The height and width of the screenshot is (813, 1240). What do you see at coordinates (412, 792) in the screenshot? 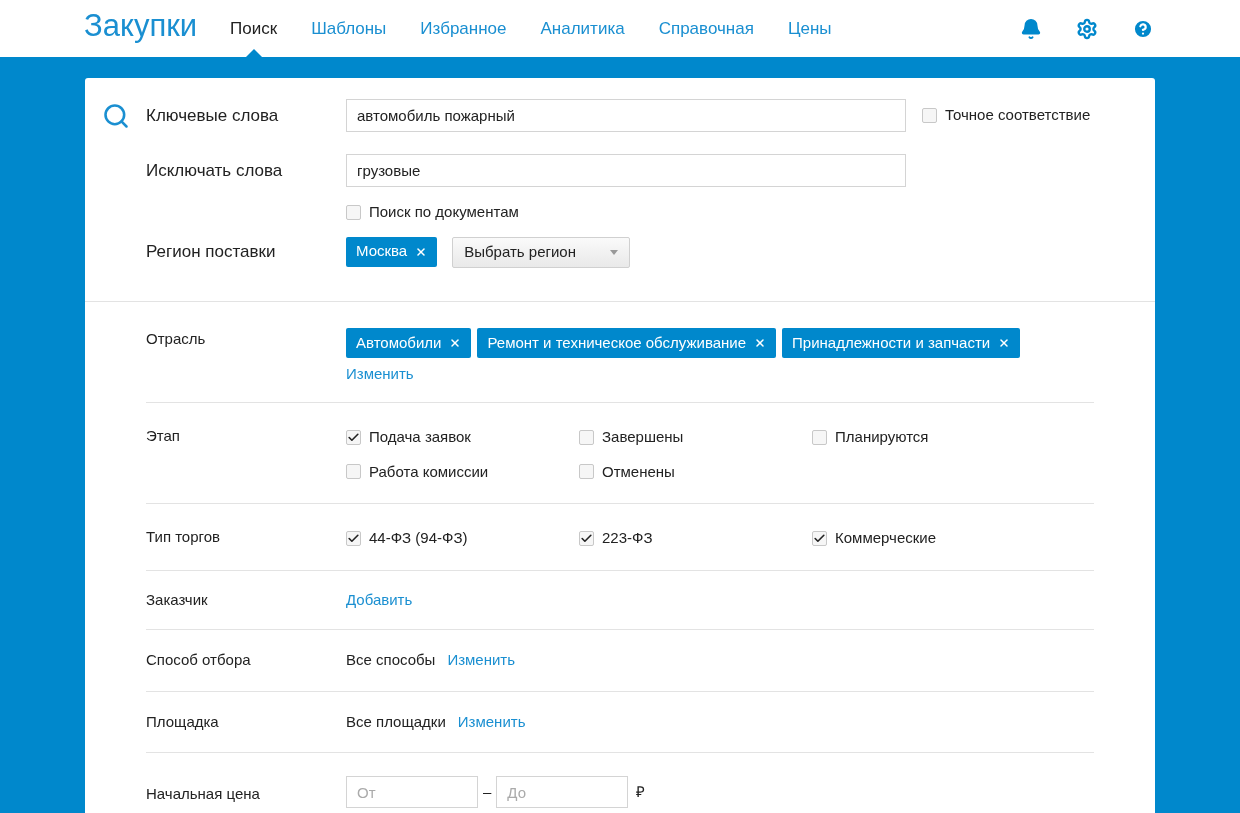
I see `price-from-field: От` at bounding box center [412, 792].